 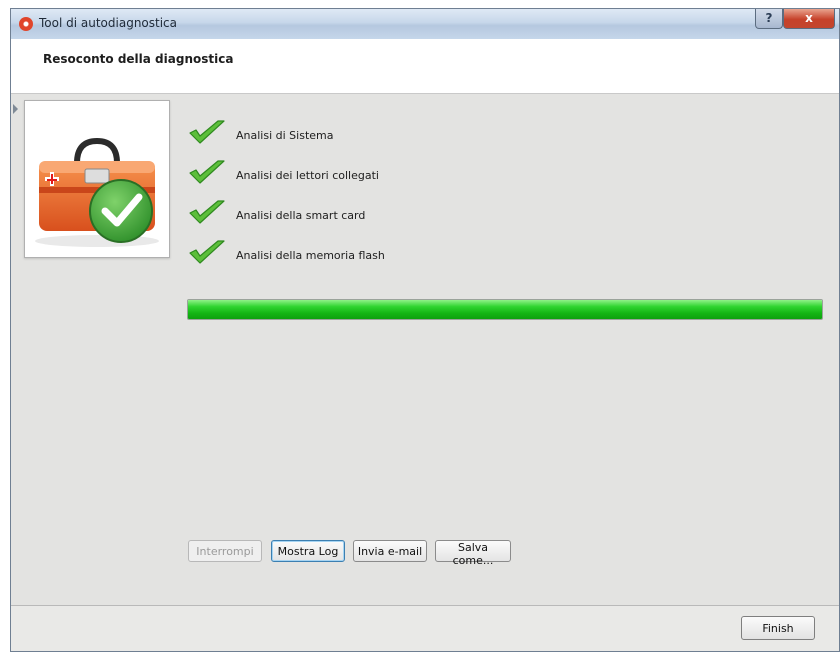 I want to click on progress-bar, so click(x=505, y=309).